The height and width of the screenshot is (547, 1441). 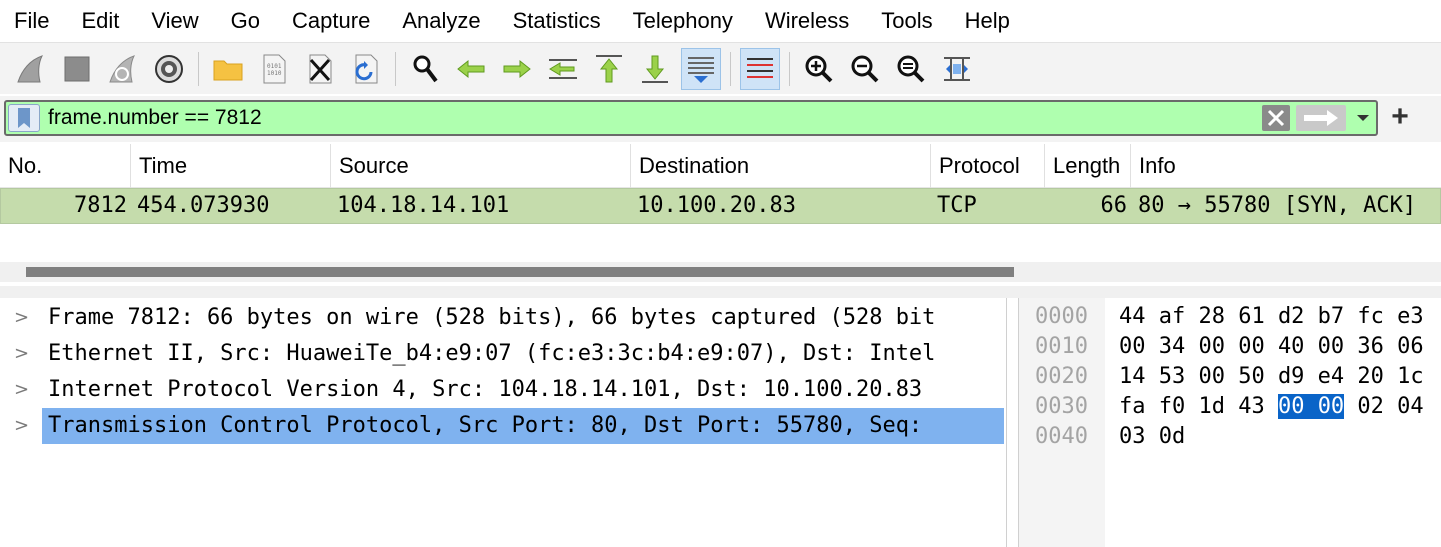 I want to click on shark-fin-restart-icon, so click(x=122, y=68).